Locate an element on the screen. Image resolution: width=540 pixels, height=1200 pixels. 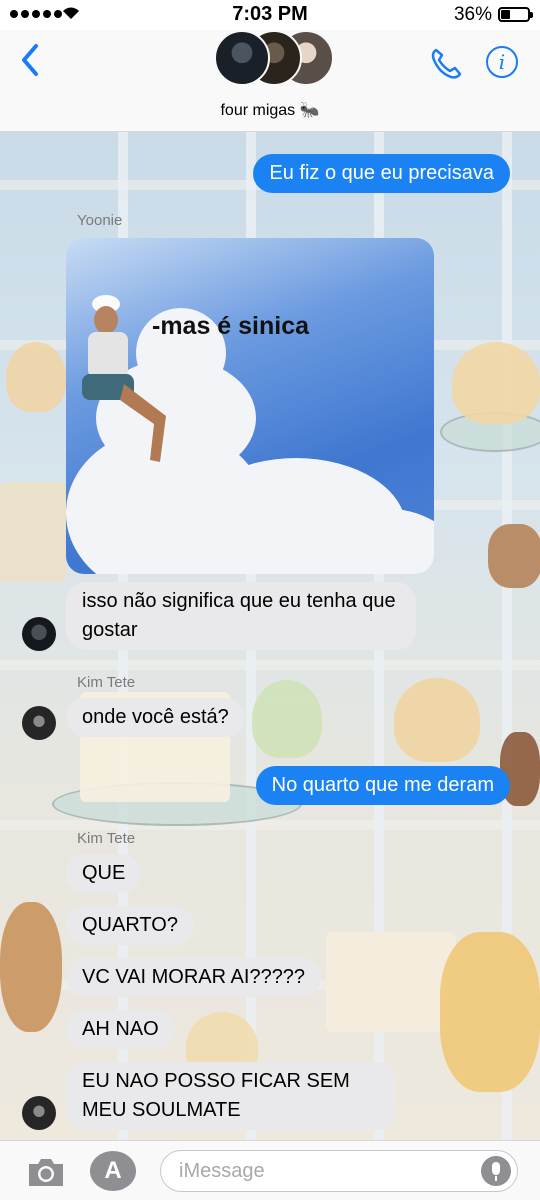
battery-icon is located at coordinates (515, 14).